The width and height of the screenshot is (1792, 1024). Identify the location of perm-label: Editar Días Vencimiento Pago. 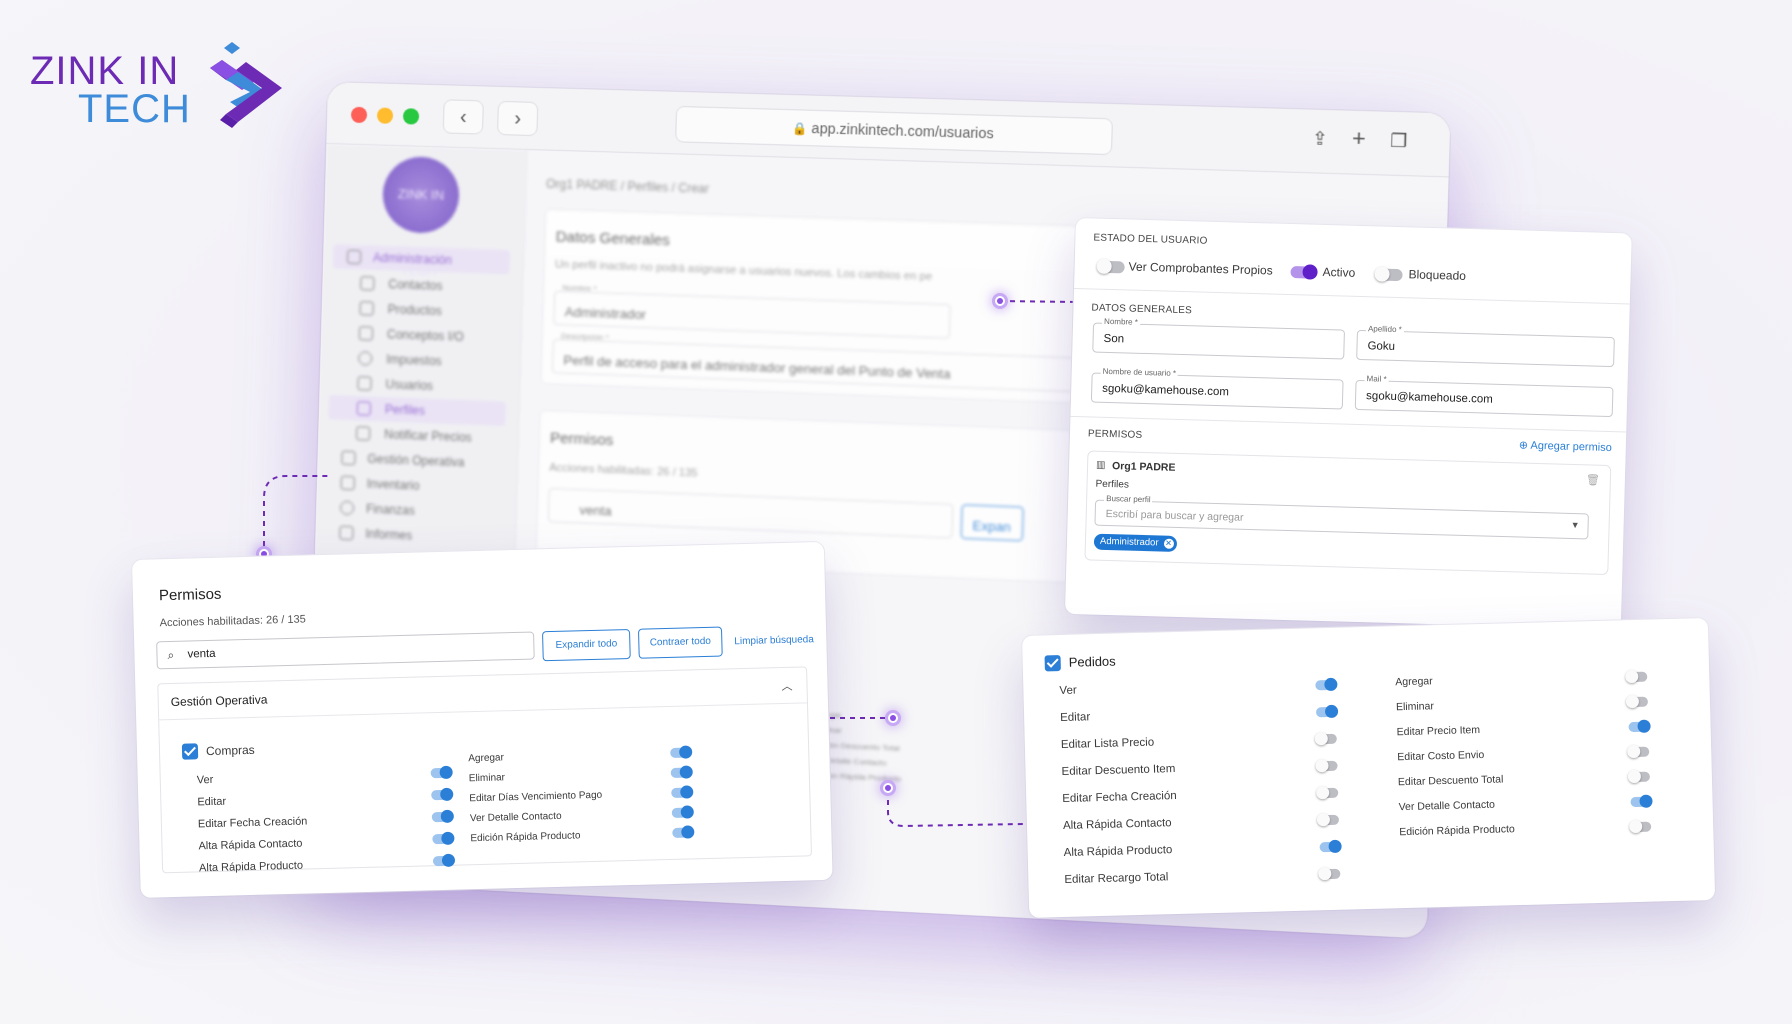
(536, 797).